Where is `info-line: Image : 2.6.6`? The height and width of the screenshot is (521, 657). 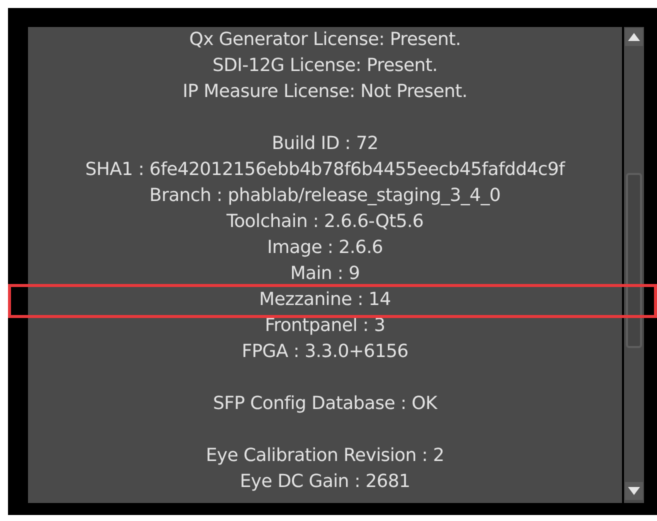
info-line: Image : 2.6.6 is located at coordinates (325, 247).